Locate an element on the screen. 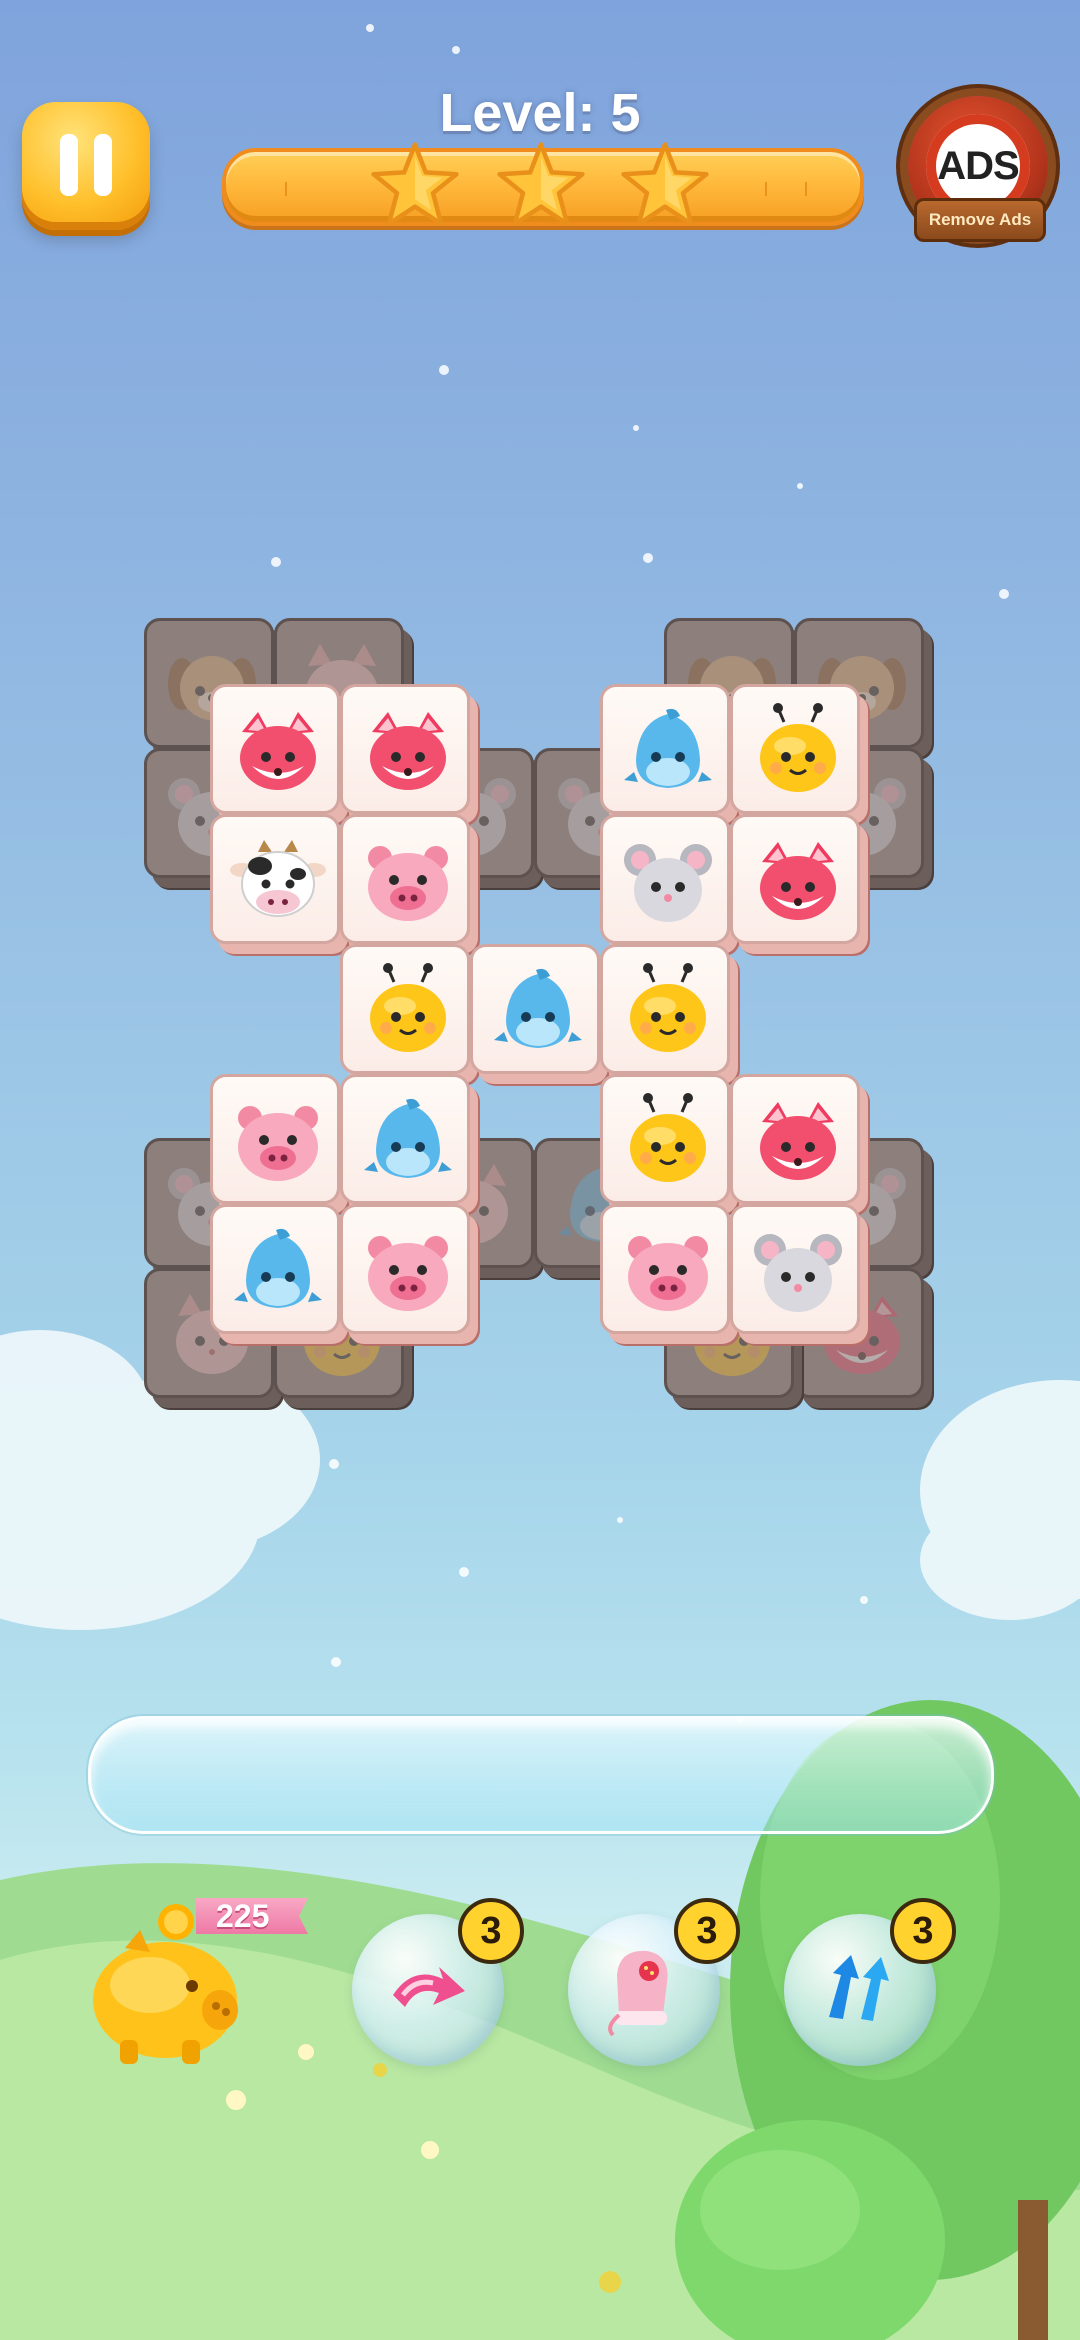 Image resolution: width=1080 pixels, height=2340 pixels. tile-cow is located at coordinates (275, 879).